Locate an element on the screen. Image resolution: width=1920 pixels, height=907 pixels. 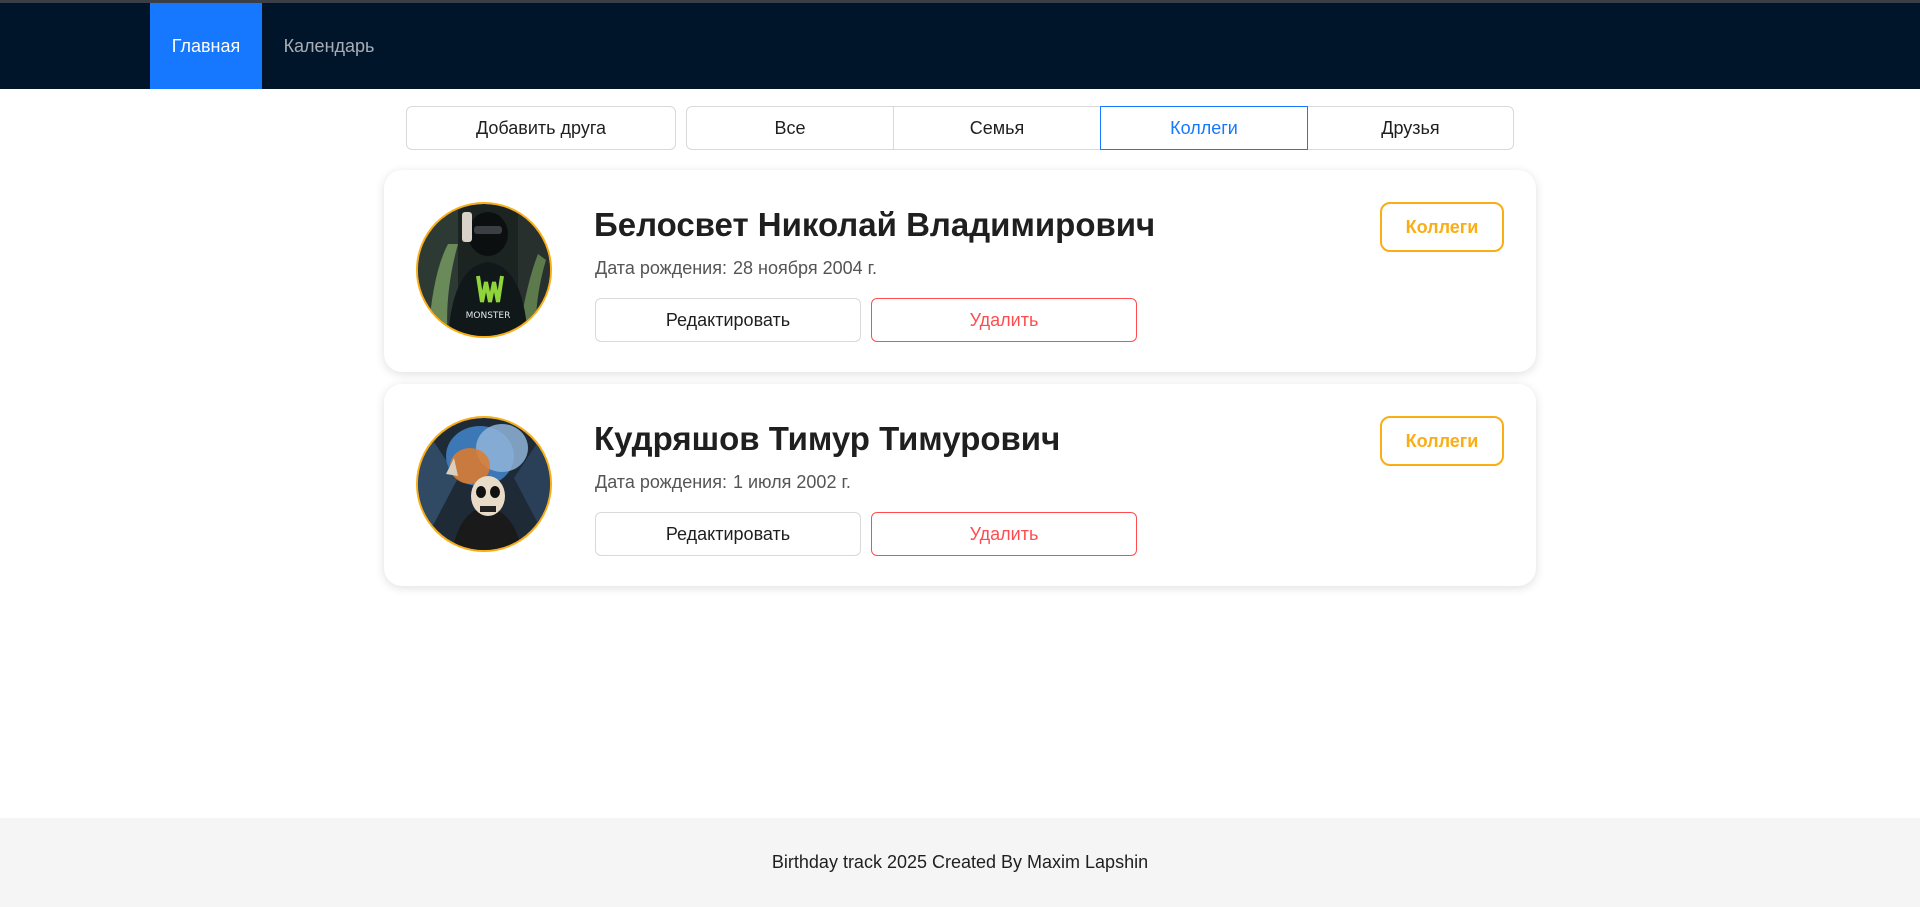
add-friend-button: Добавить друга is located at coordinates (541, 128).